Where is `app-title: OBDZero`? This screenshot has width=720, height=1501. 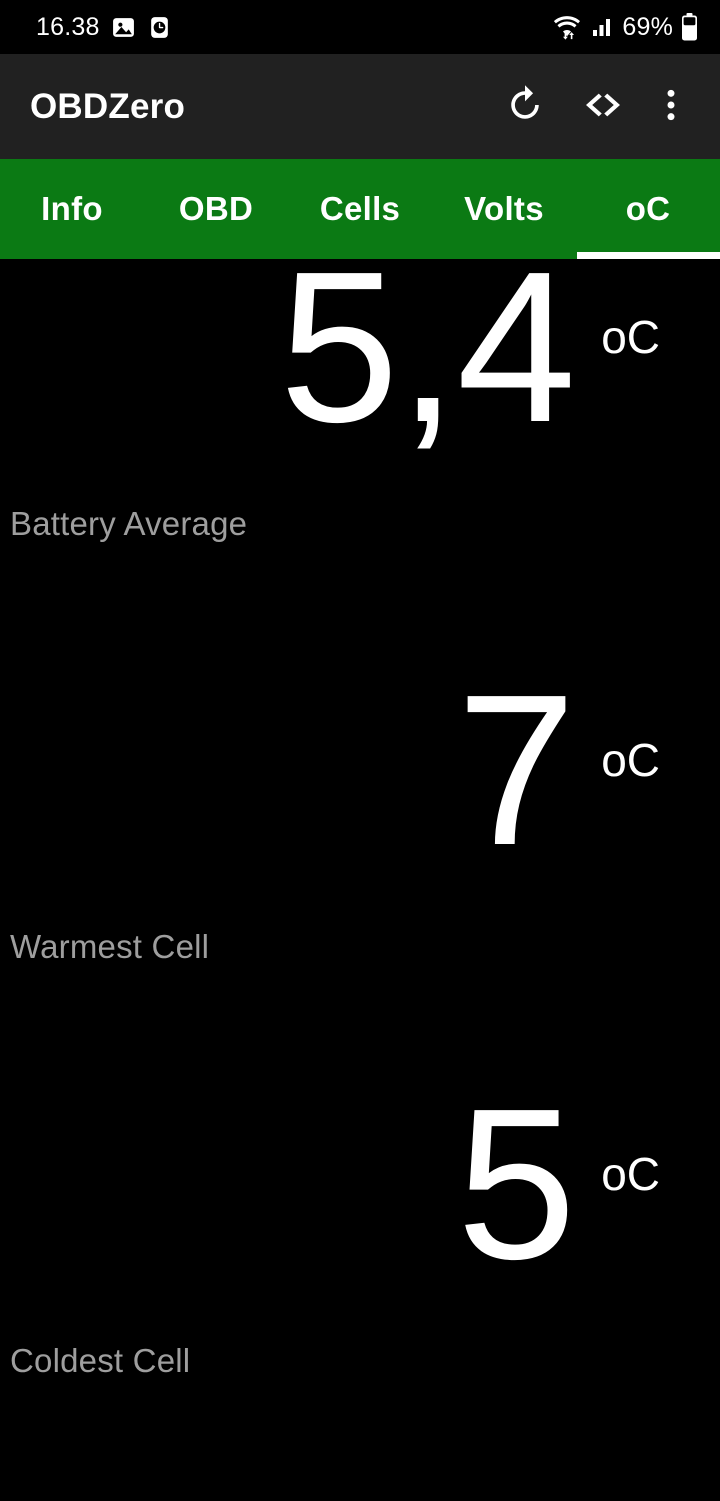 app-title: OBDZero is located at coordinates (108, 106).